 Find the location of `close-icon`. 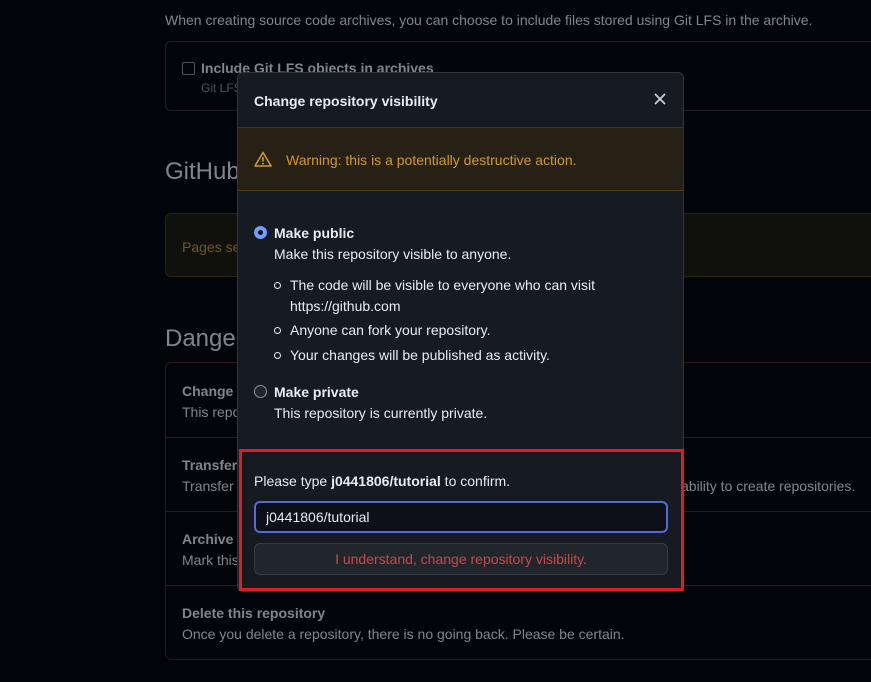

close-icon is located at coordinates (660, 99).